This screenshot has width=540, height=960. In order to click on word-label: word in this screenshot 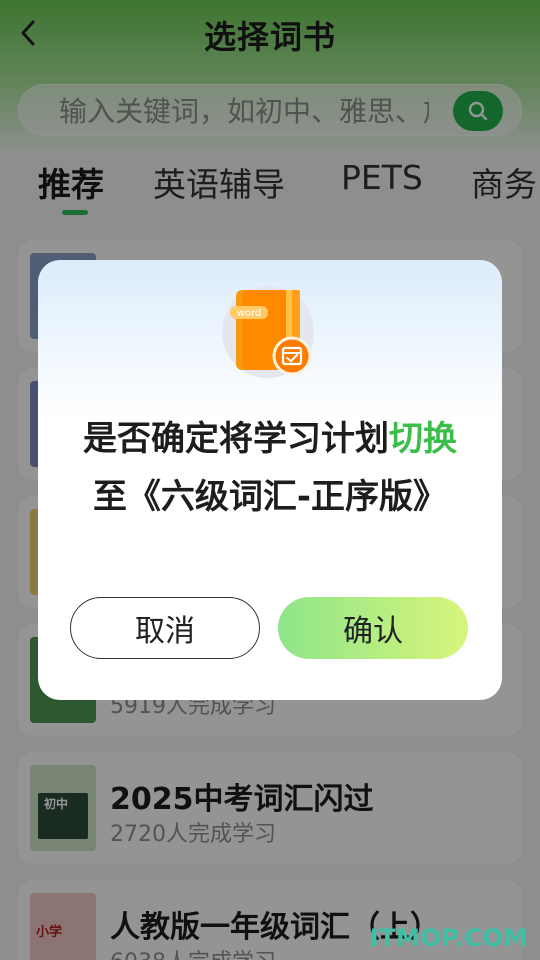, I will do `click(249, 313)`.